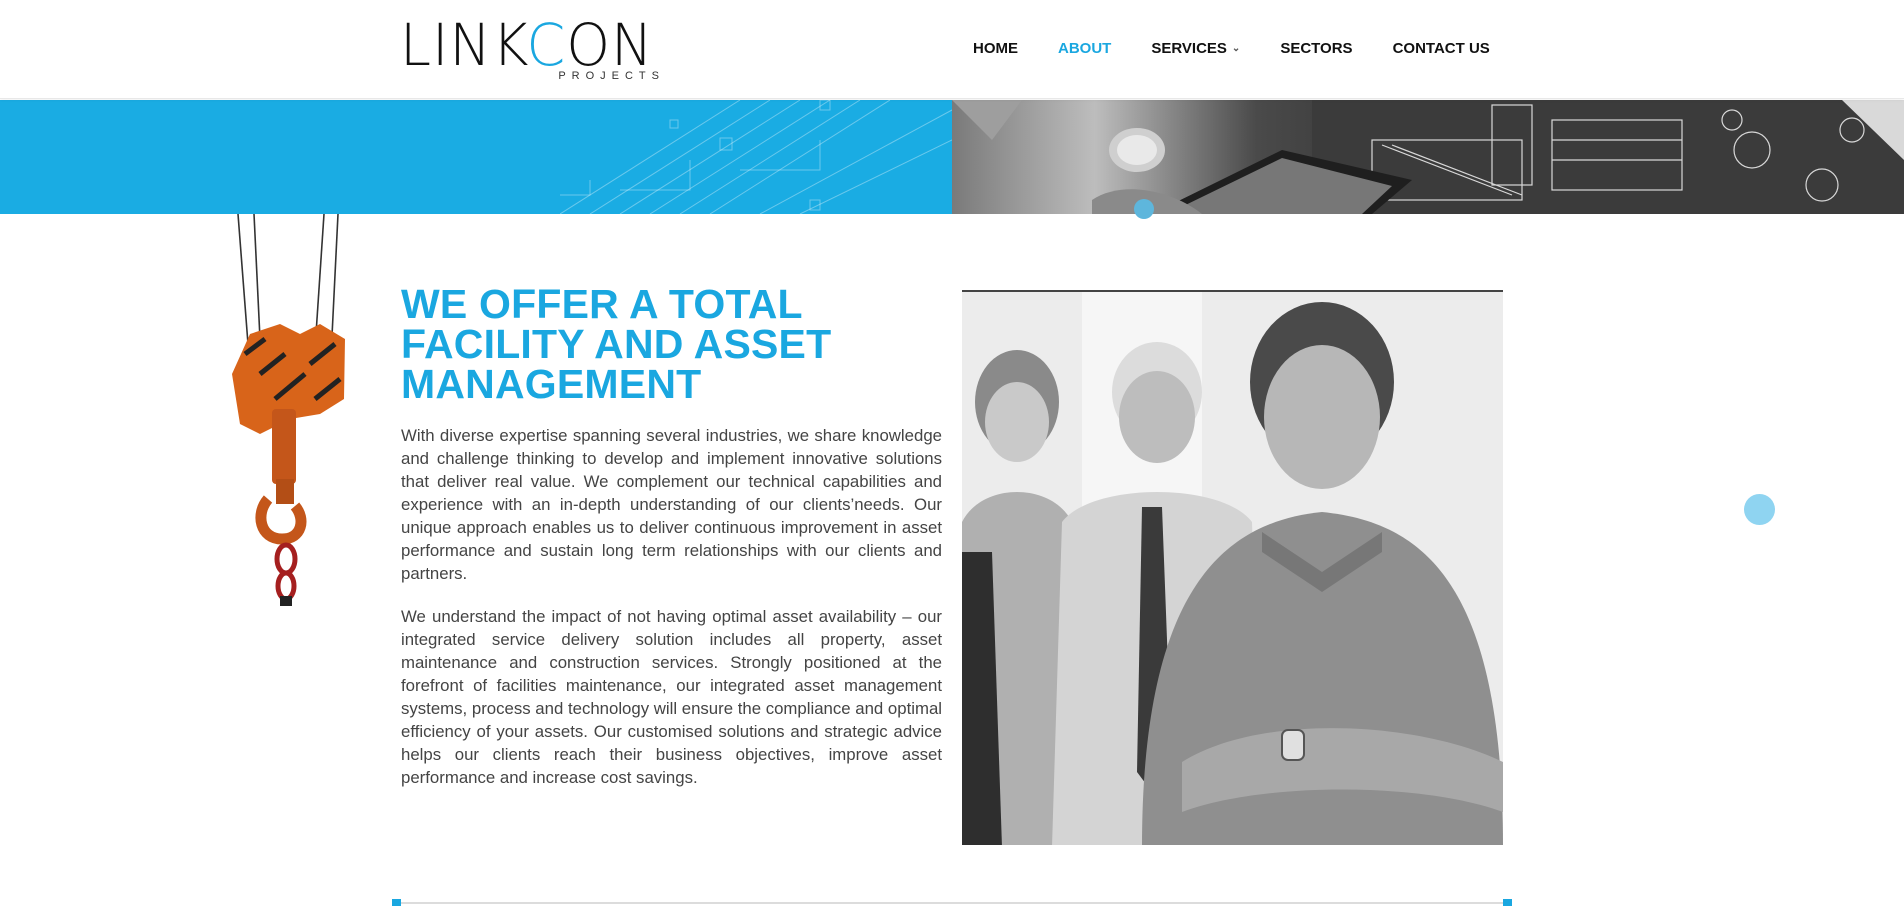 This screenshot has height=906, width=1904. Describe the element at coordinates (1759, 509) in the screenshot. I see `scroll-dot-indicator` at that location.